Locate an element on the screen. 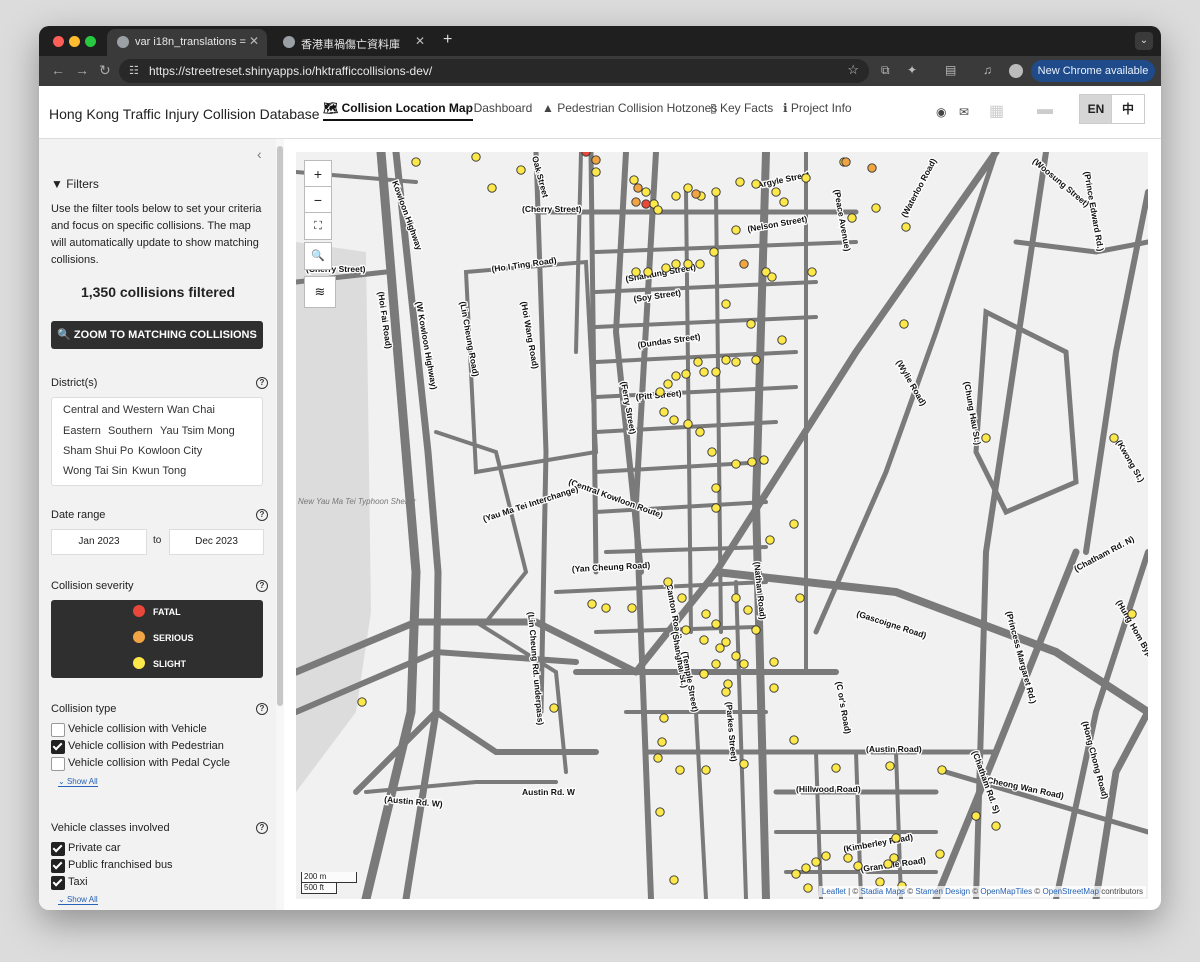  lang-en-button: EN is located at coordinates (1096, 109).